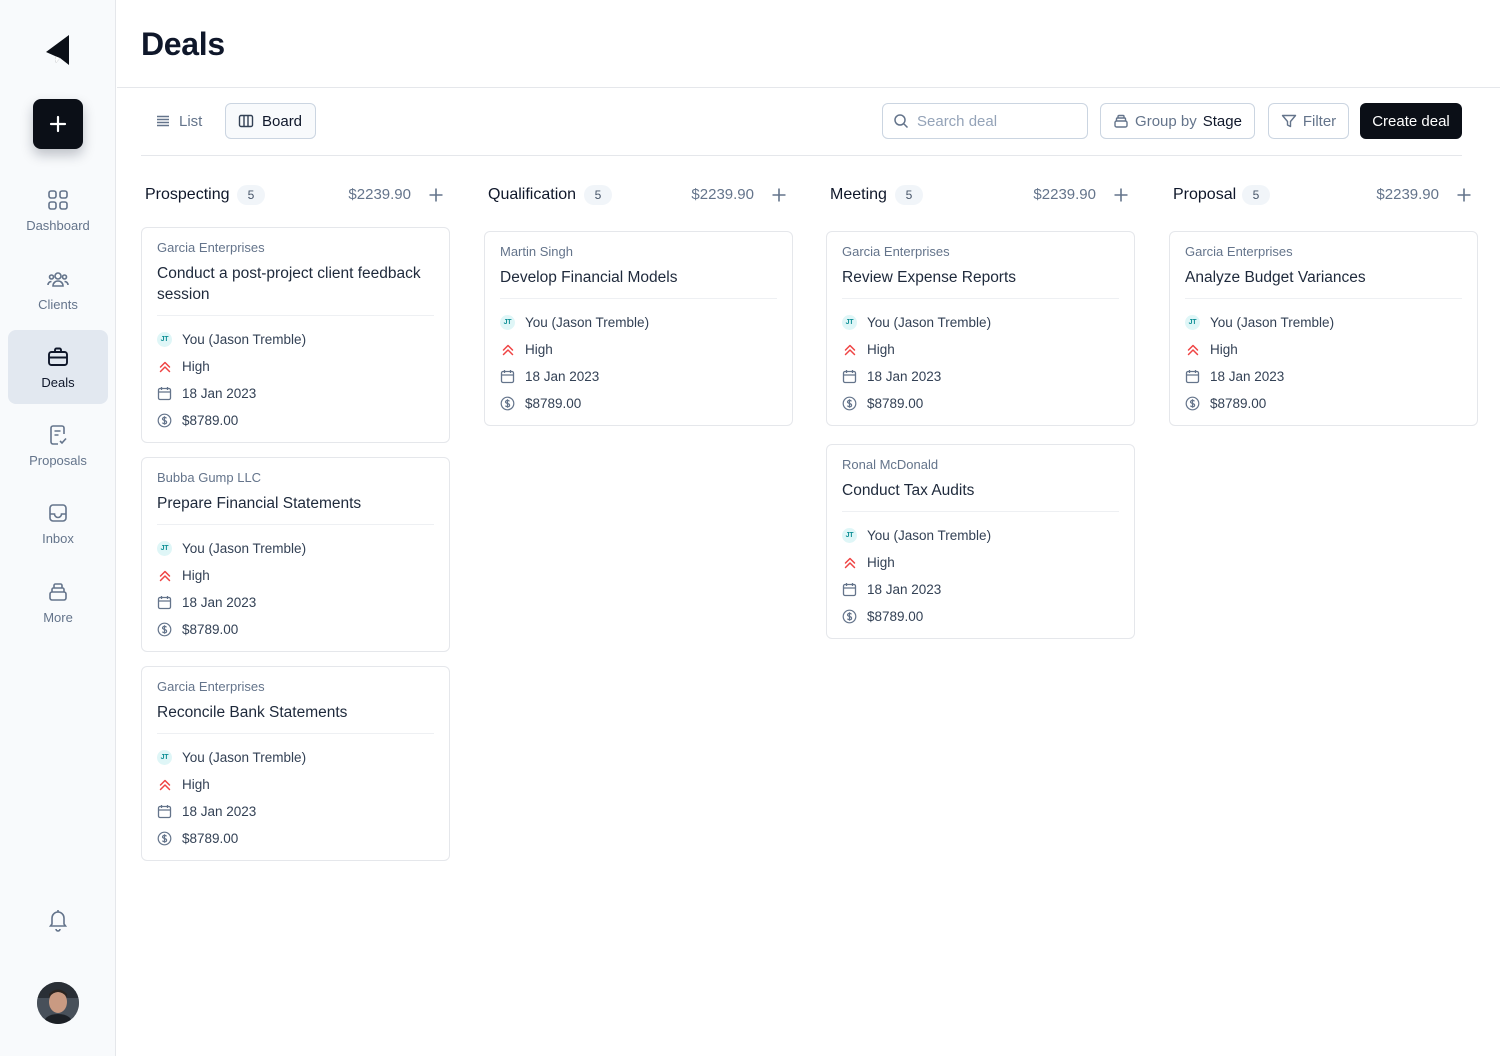 This screenshot has height=1056, width=1500. What do you see at coordinates (58, 356) in the screenshot?
I see `briefcase-icon` at bounding box center [58, 356].